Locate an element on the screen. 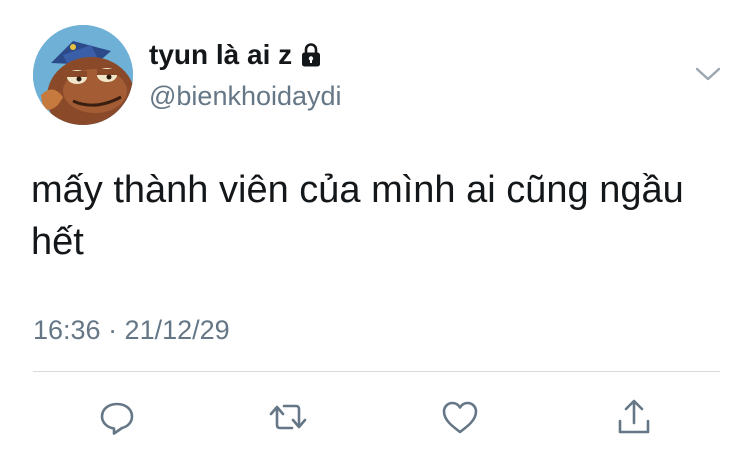 The height and width of the screenshot is (461, 750). heart-icon is located at coordinates (460, 417).